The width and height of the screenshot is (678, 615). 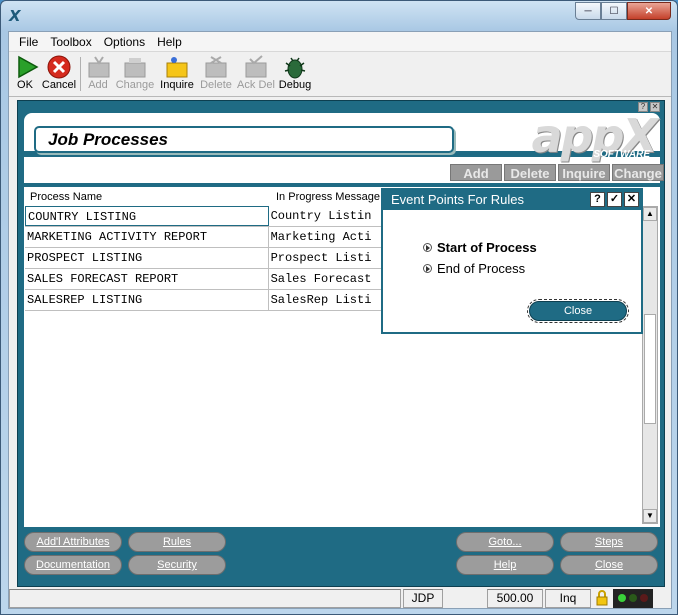 I want to click on debug-button: Debug, so click(x=295, y=75).